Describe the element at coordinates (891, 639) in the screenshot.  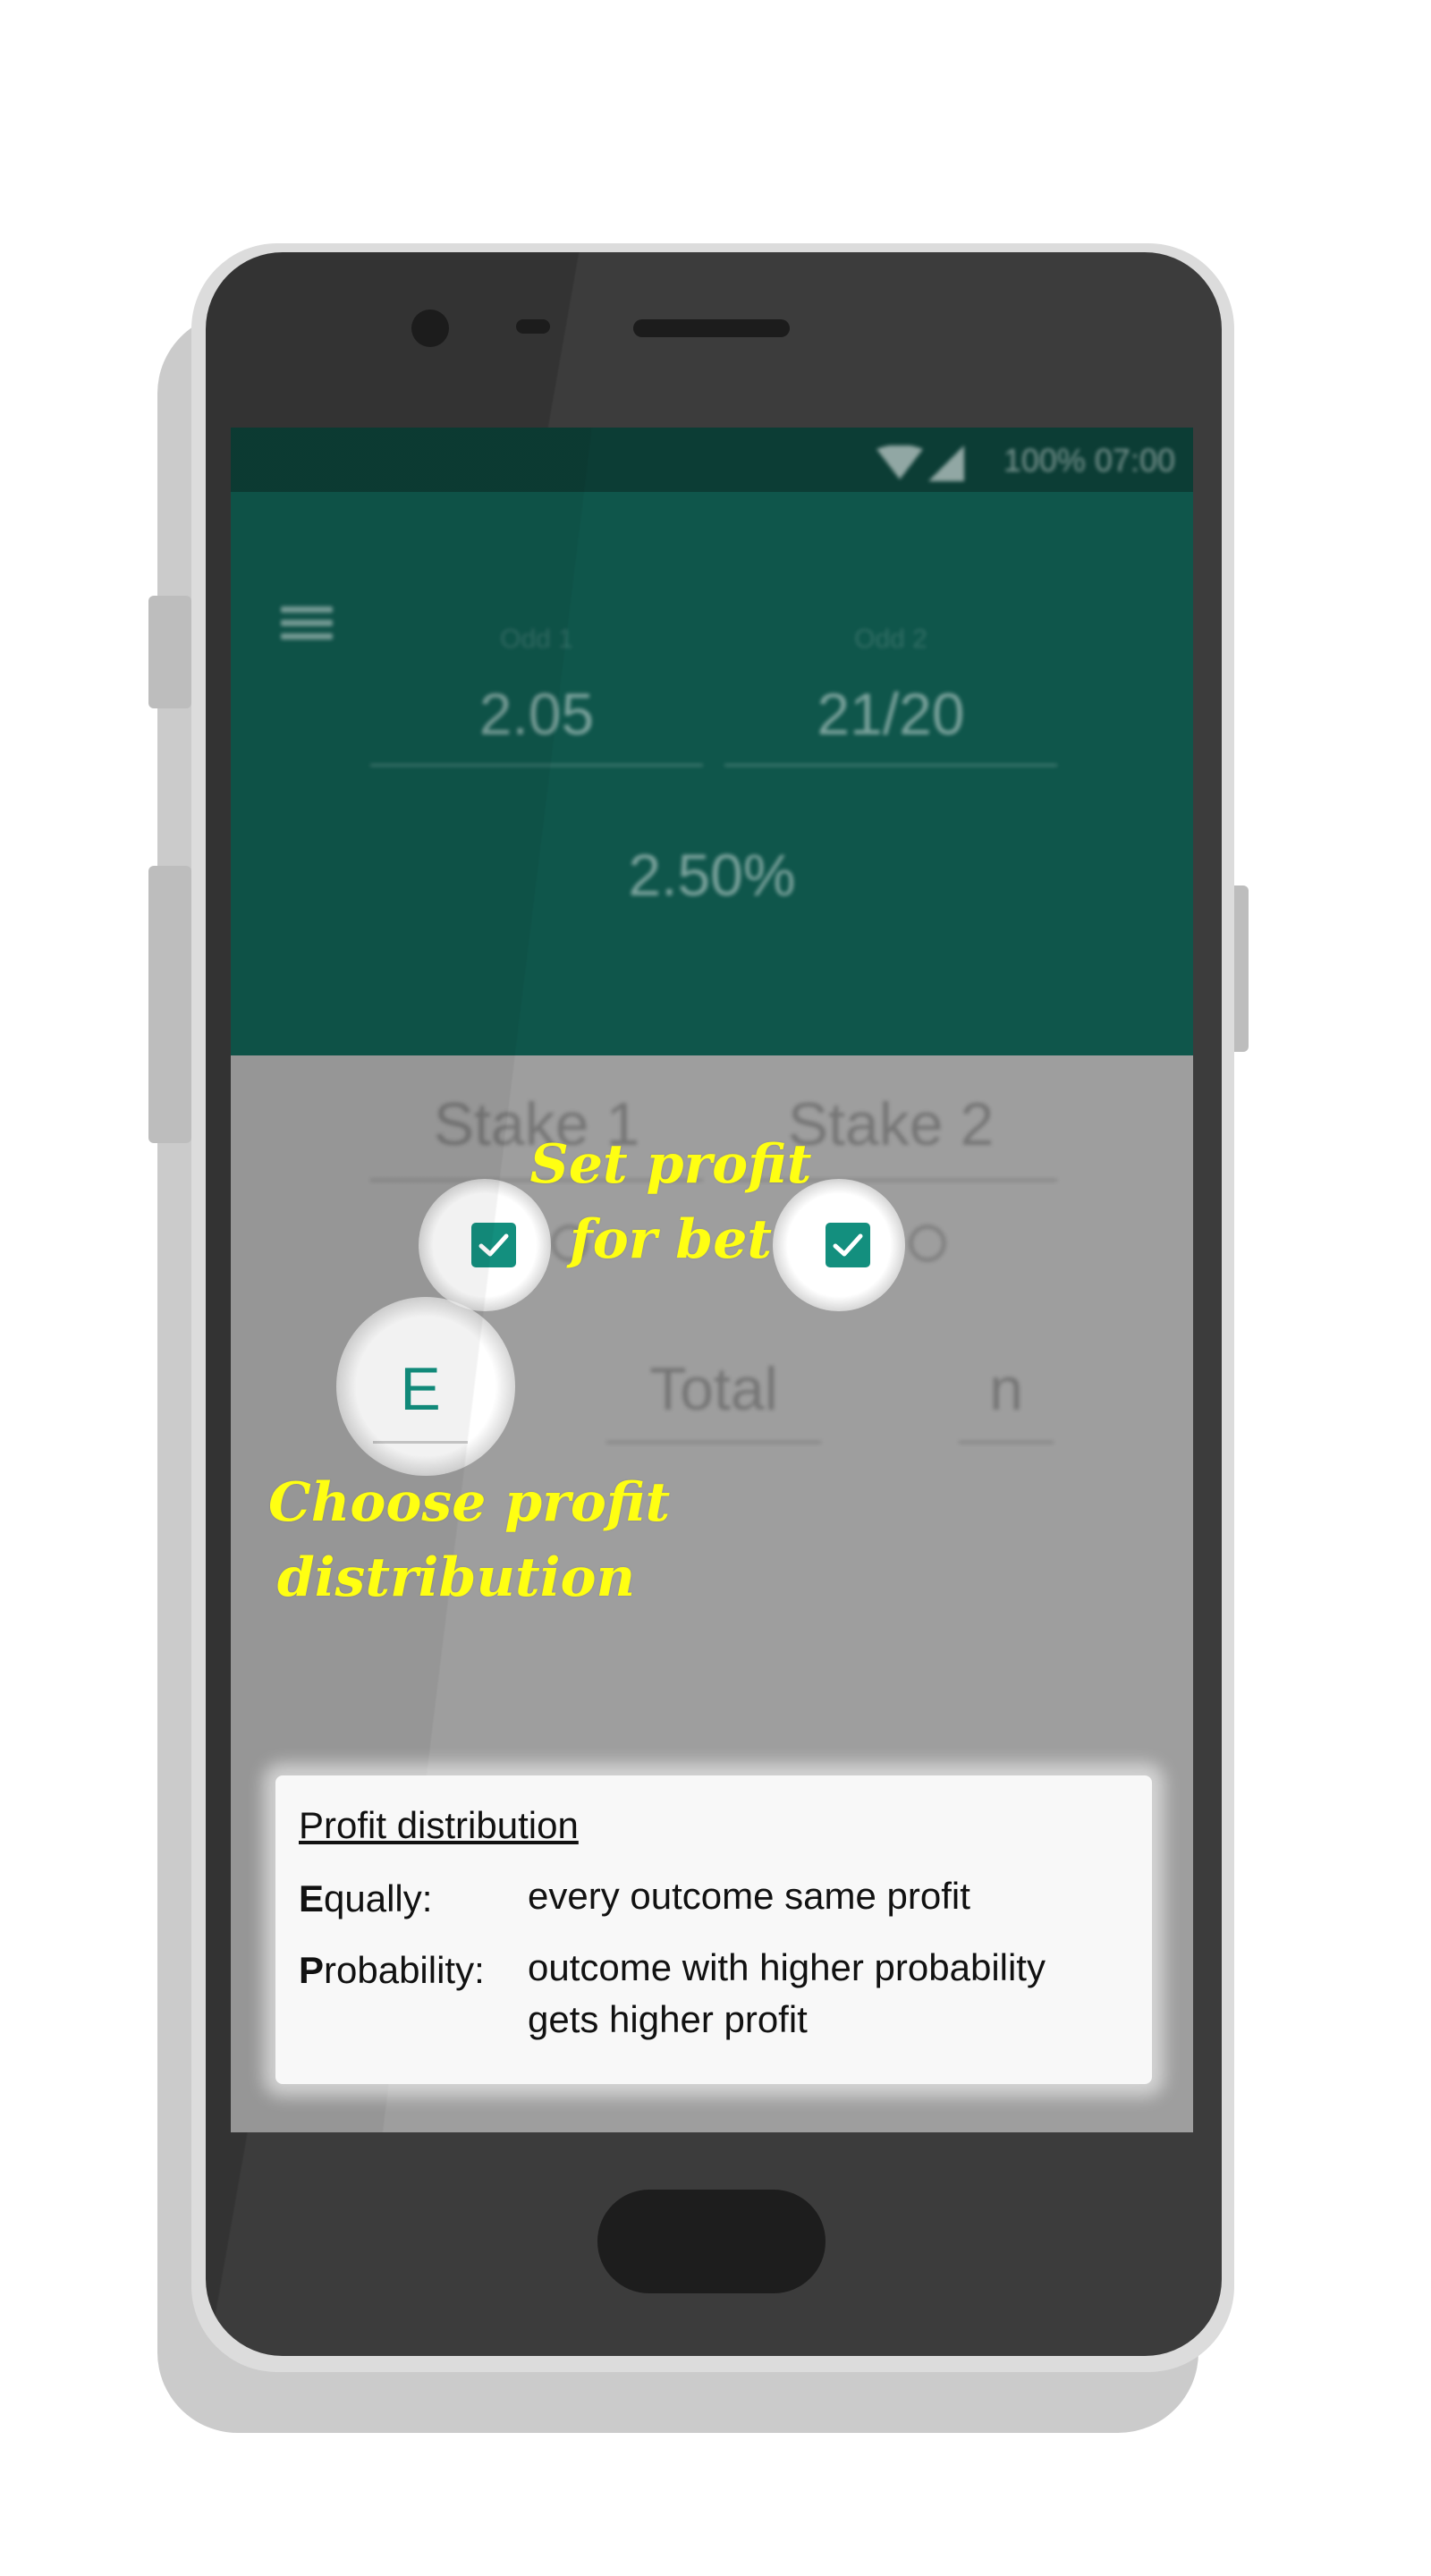
I see `odd2-label: Odd 2` at that location.